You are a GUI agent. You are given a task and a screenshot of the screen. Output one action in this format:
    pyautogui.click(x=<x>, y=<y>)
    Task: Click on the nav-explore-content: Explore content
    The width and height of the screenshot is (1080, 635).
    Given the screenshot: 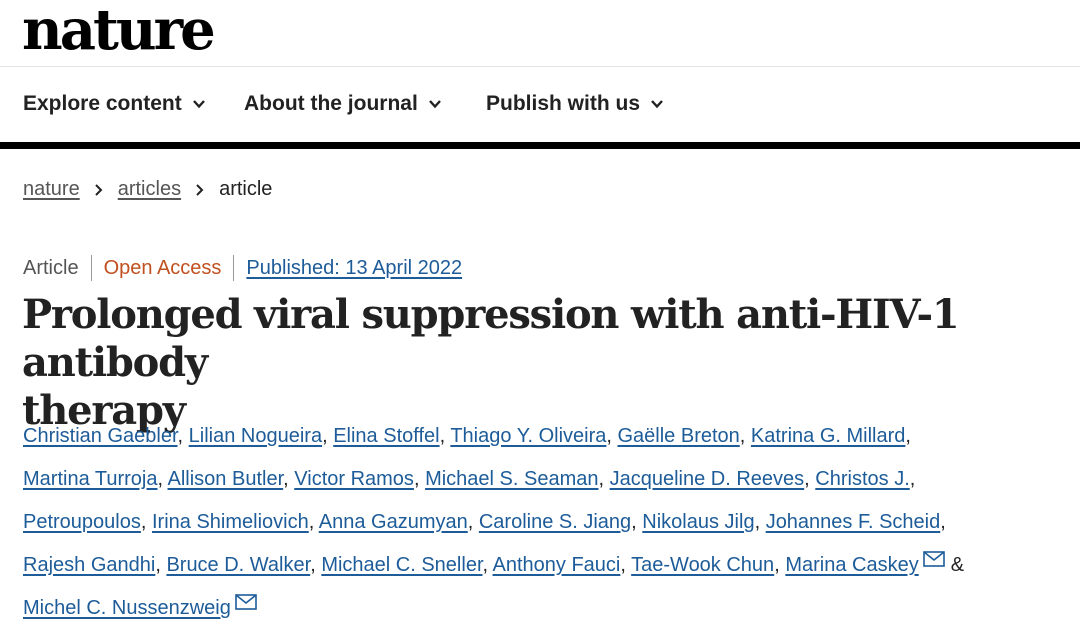 What is the action you would take?
    pyautogui.click(x=114, y=104)
    